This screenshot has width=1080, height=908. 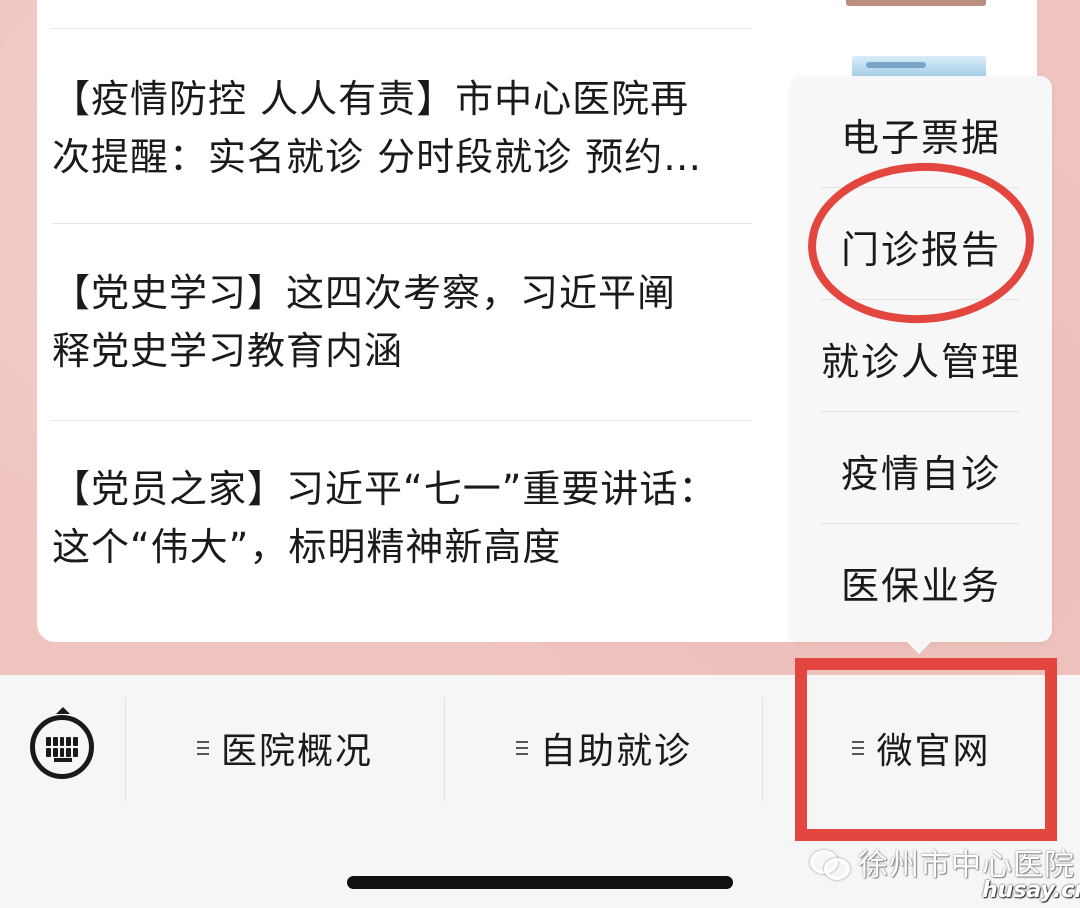 I want to click on popup-pointer, so click(x=919, y=647).